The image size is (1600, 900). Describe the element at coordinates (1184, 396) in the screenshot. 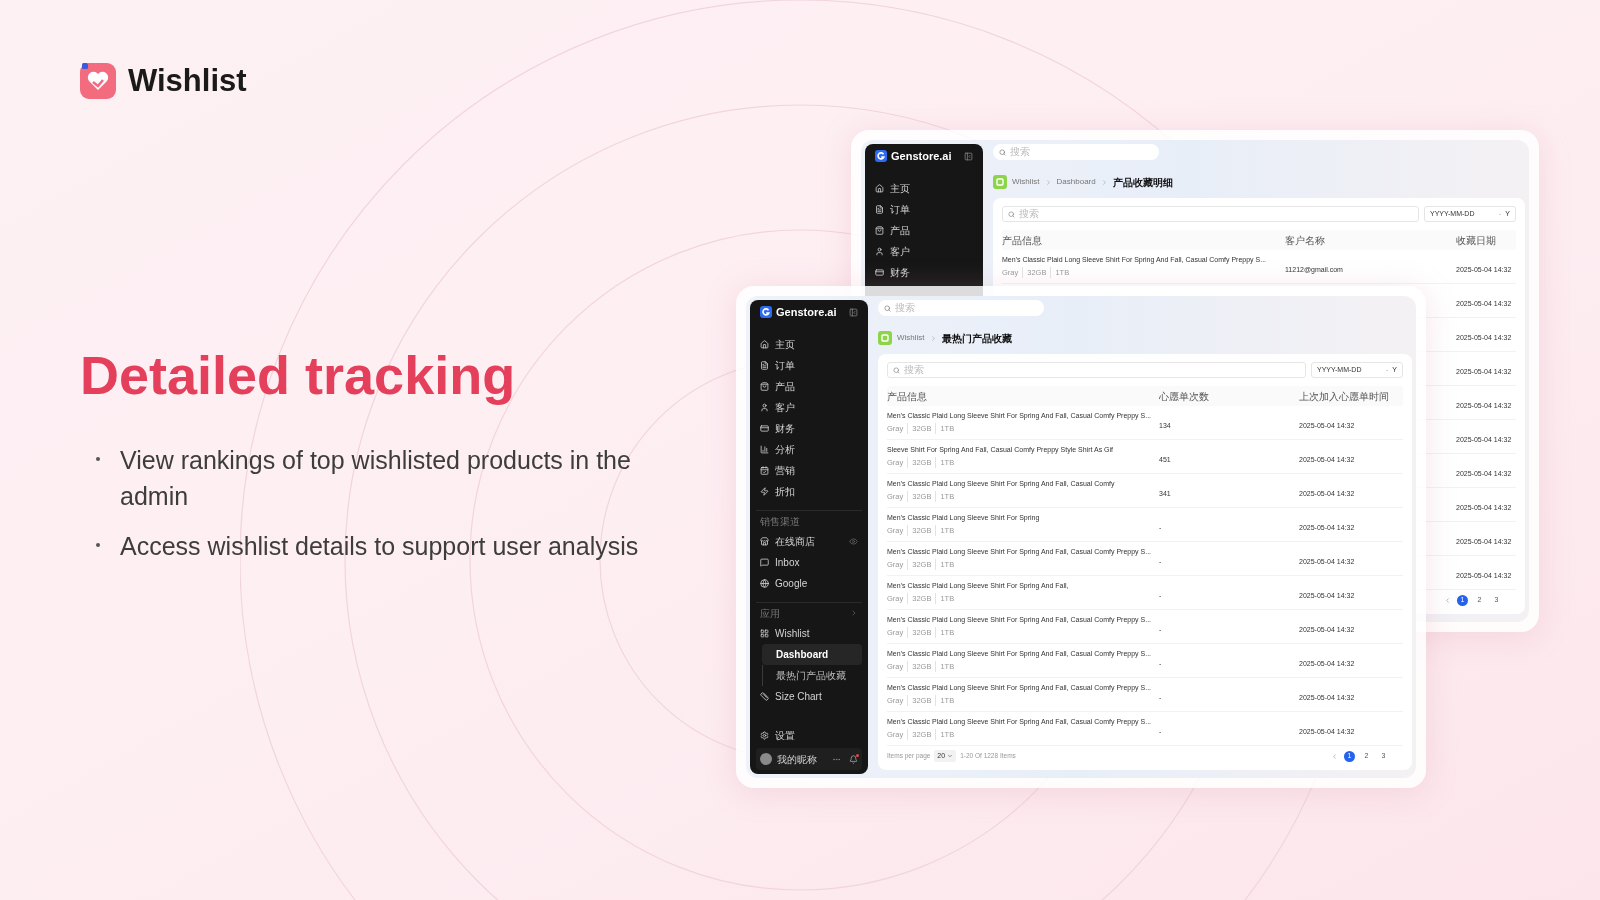

I see `column-header: 心愿单次数` at that location.